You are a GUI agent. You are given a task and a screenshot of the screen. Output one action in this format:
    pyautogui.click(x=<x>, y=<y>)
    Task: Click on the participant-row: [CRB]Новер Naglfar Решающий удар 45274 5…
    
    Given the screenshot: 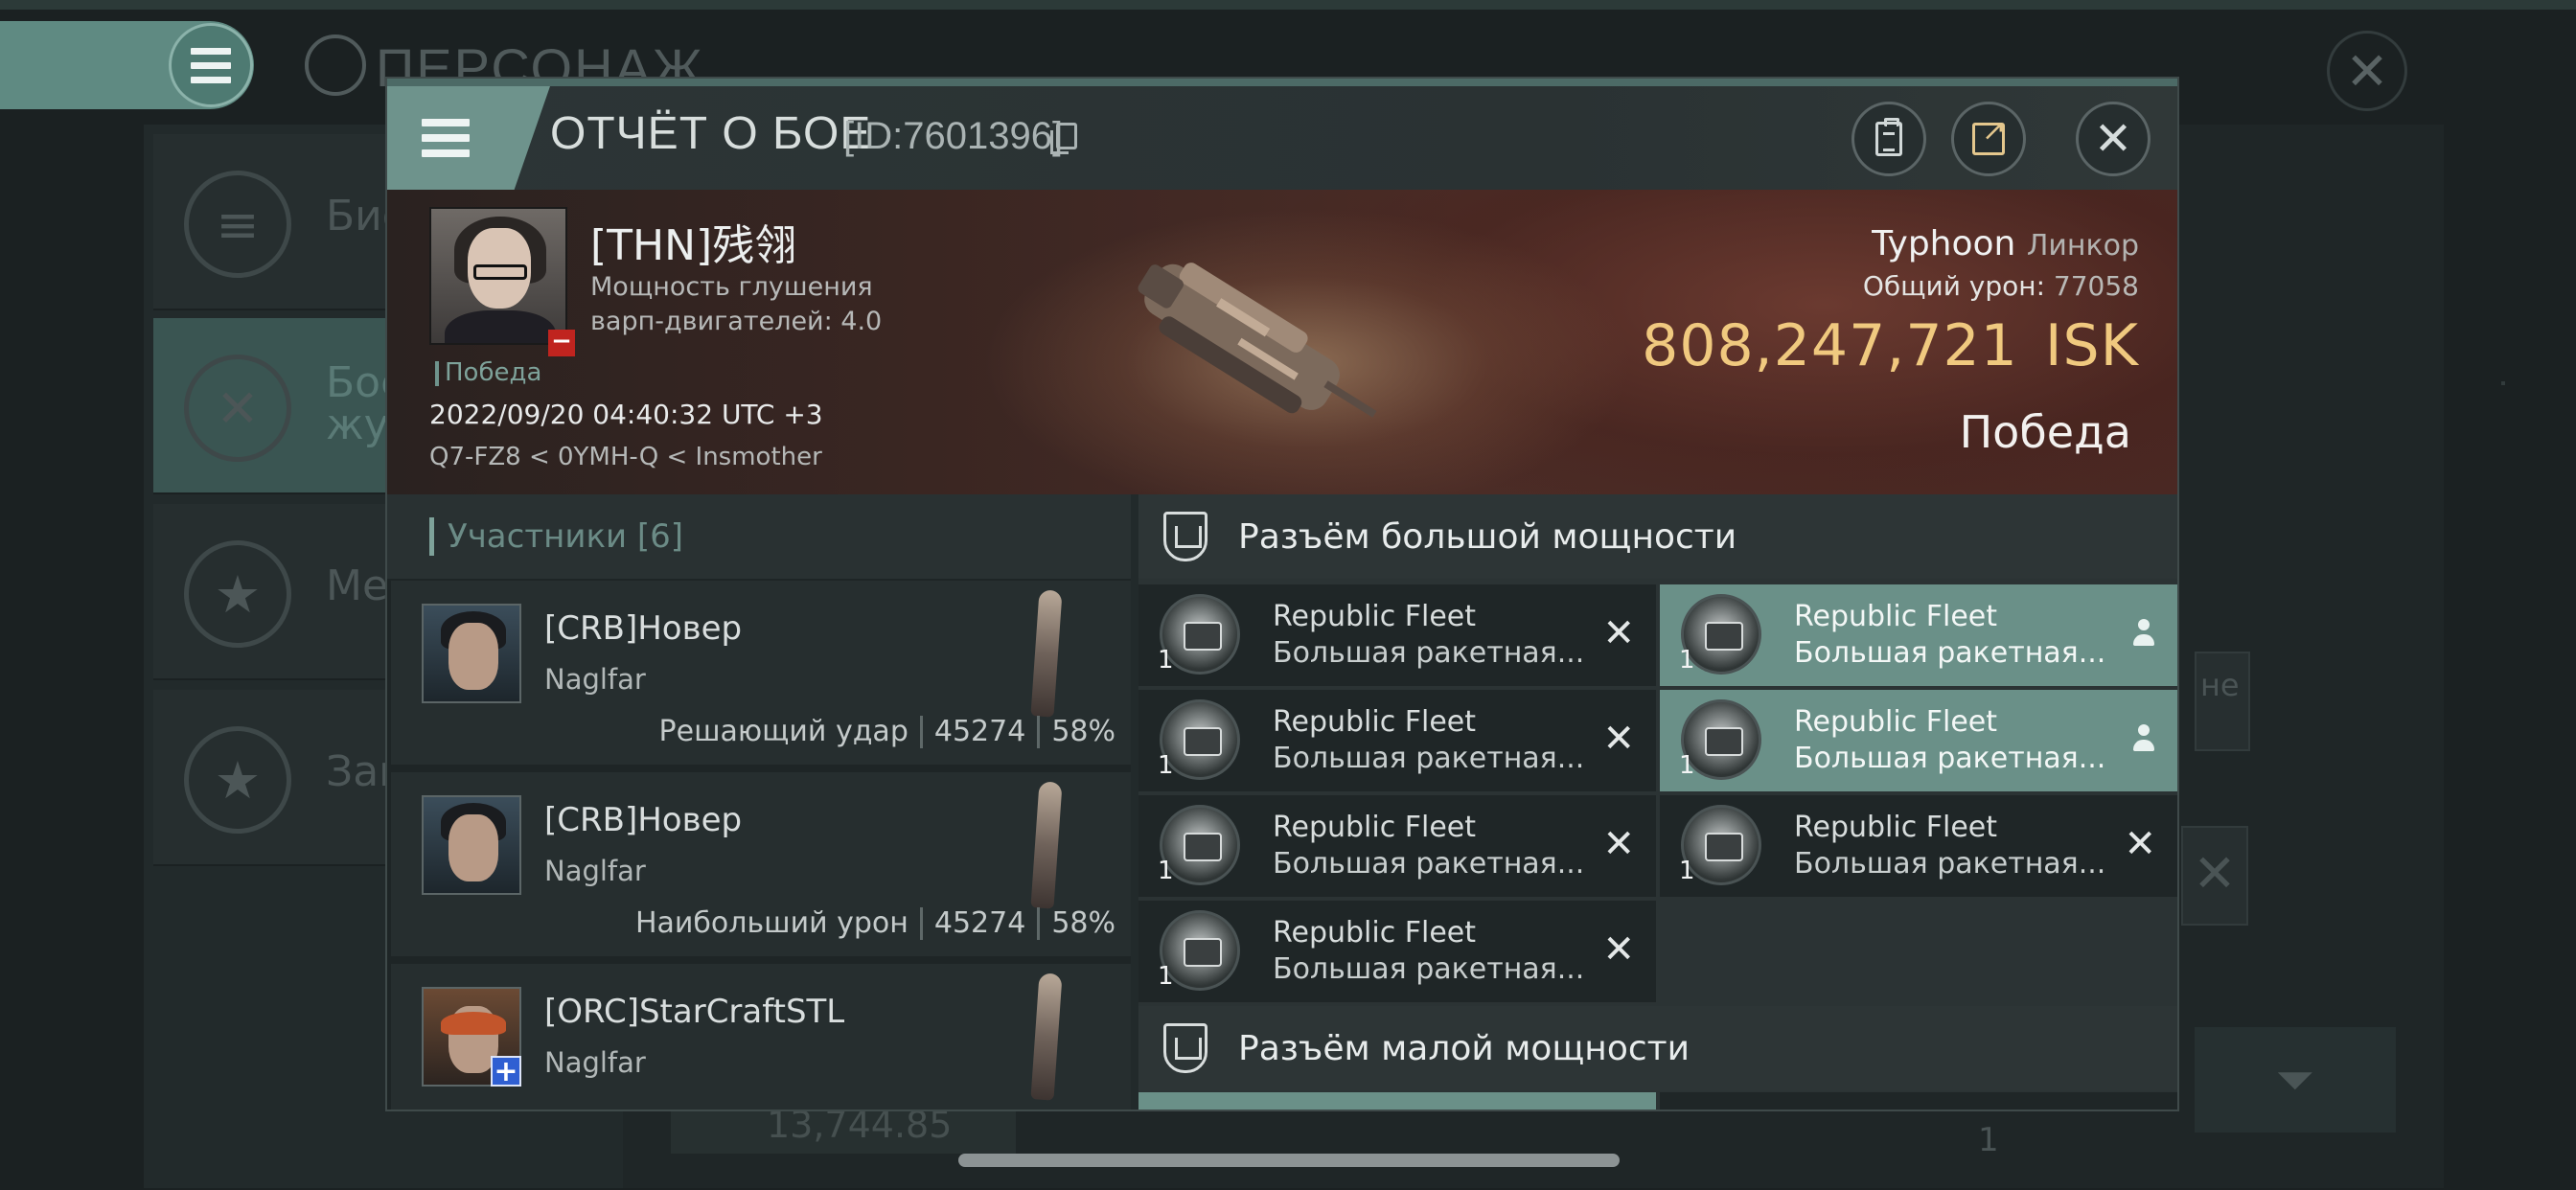 What is the action you would take?
    pyautogui.click(x=761, y=674)
    